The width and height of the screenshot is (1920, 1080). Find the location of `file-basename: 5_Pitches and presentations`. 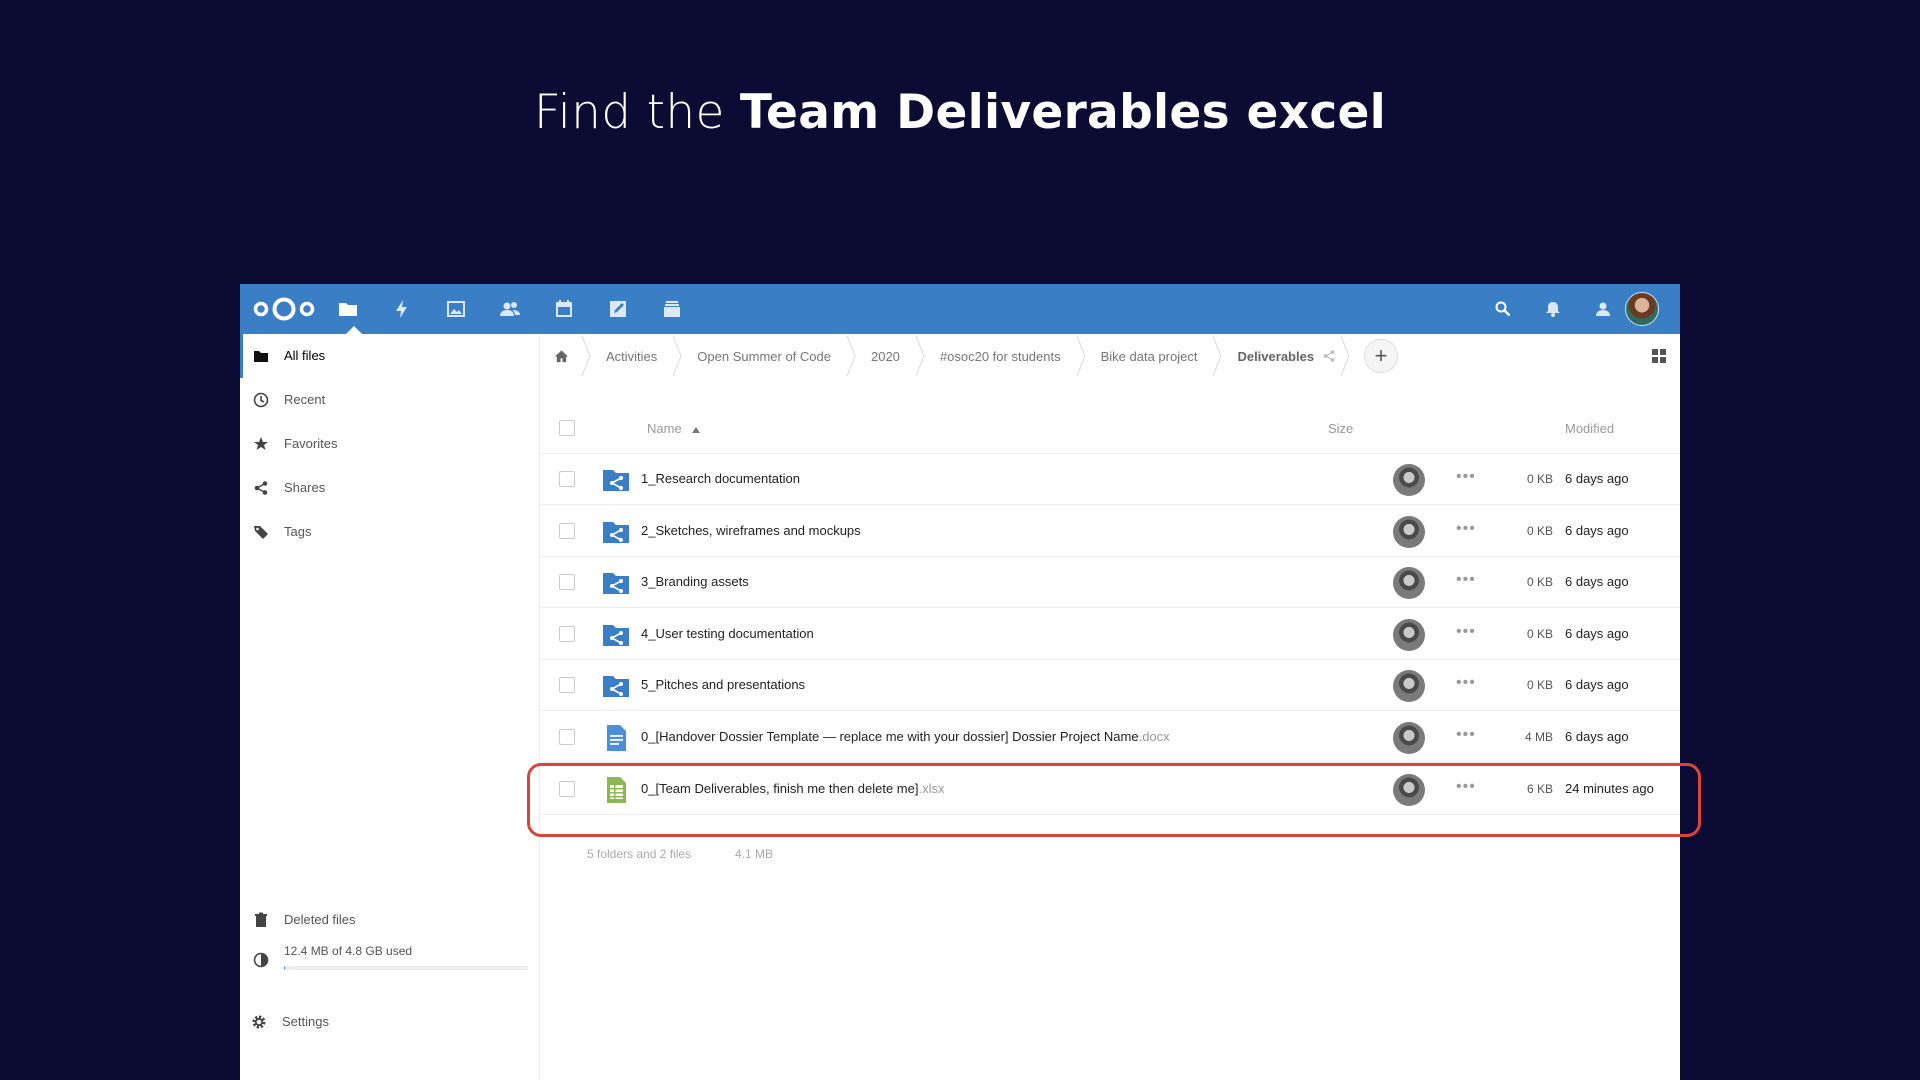

file-basename: 5_Pitches and presentations is located at coordinates (723, 685).